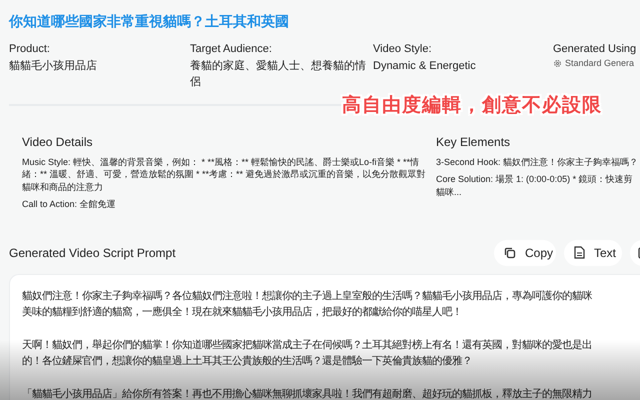 This screenshot has height=400, width=640. What do you see at coordinates (579, 252) in the screenshot?
I see `document-icon` at bounding box center [579, 252].